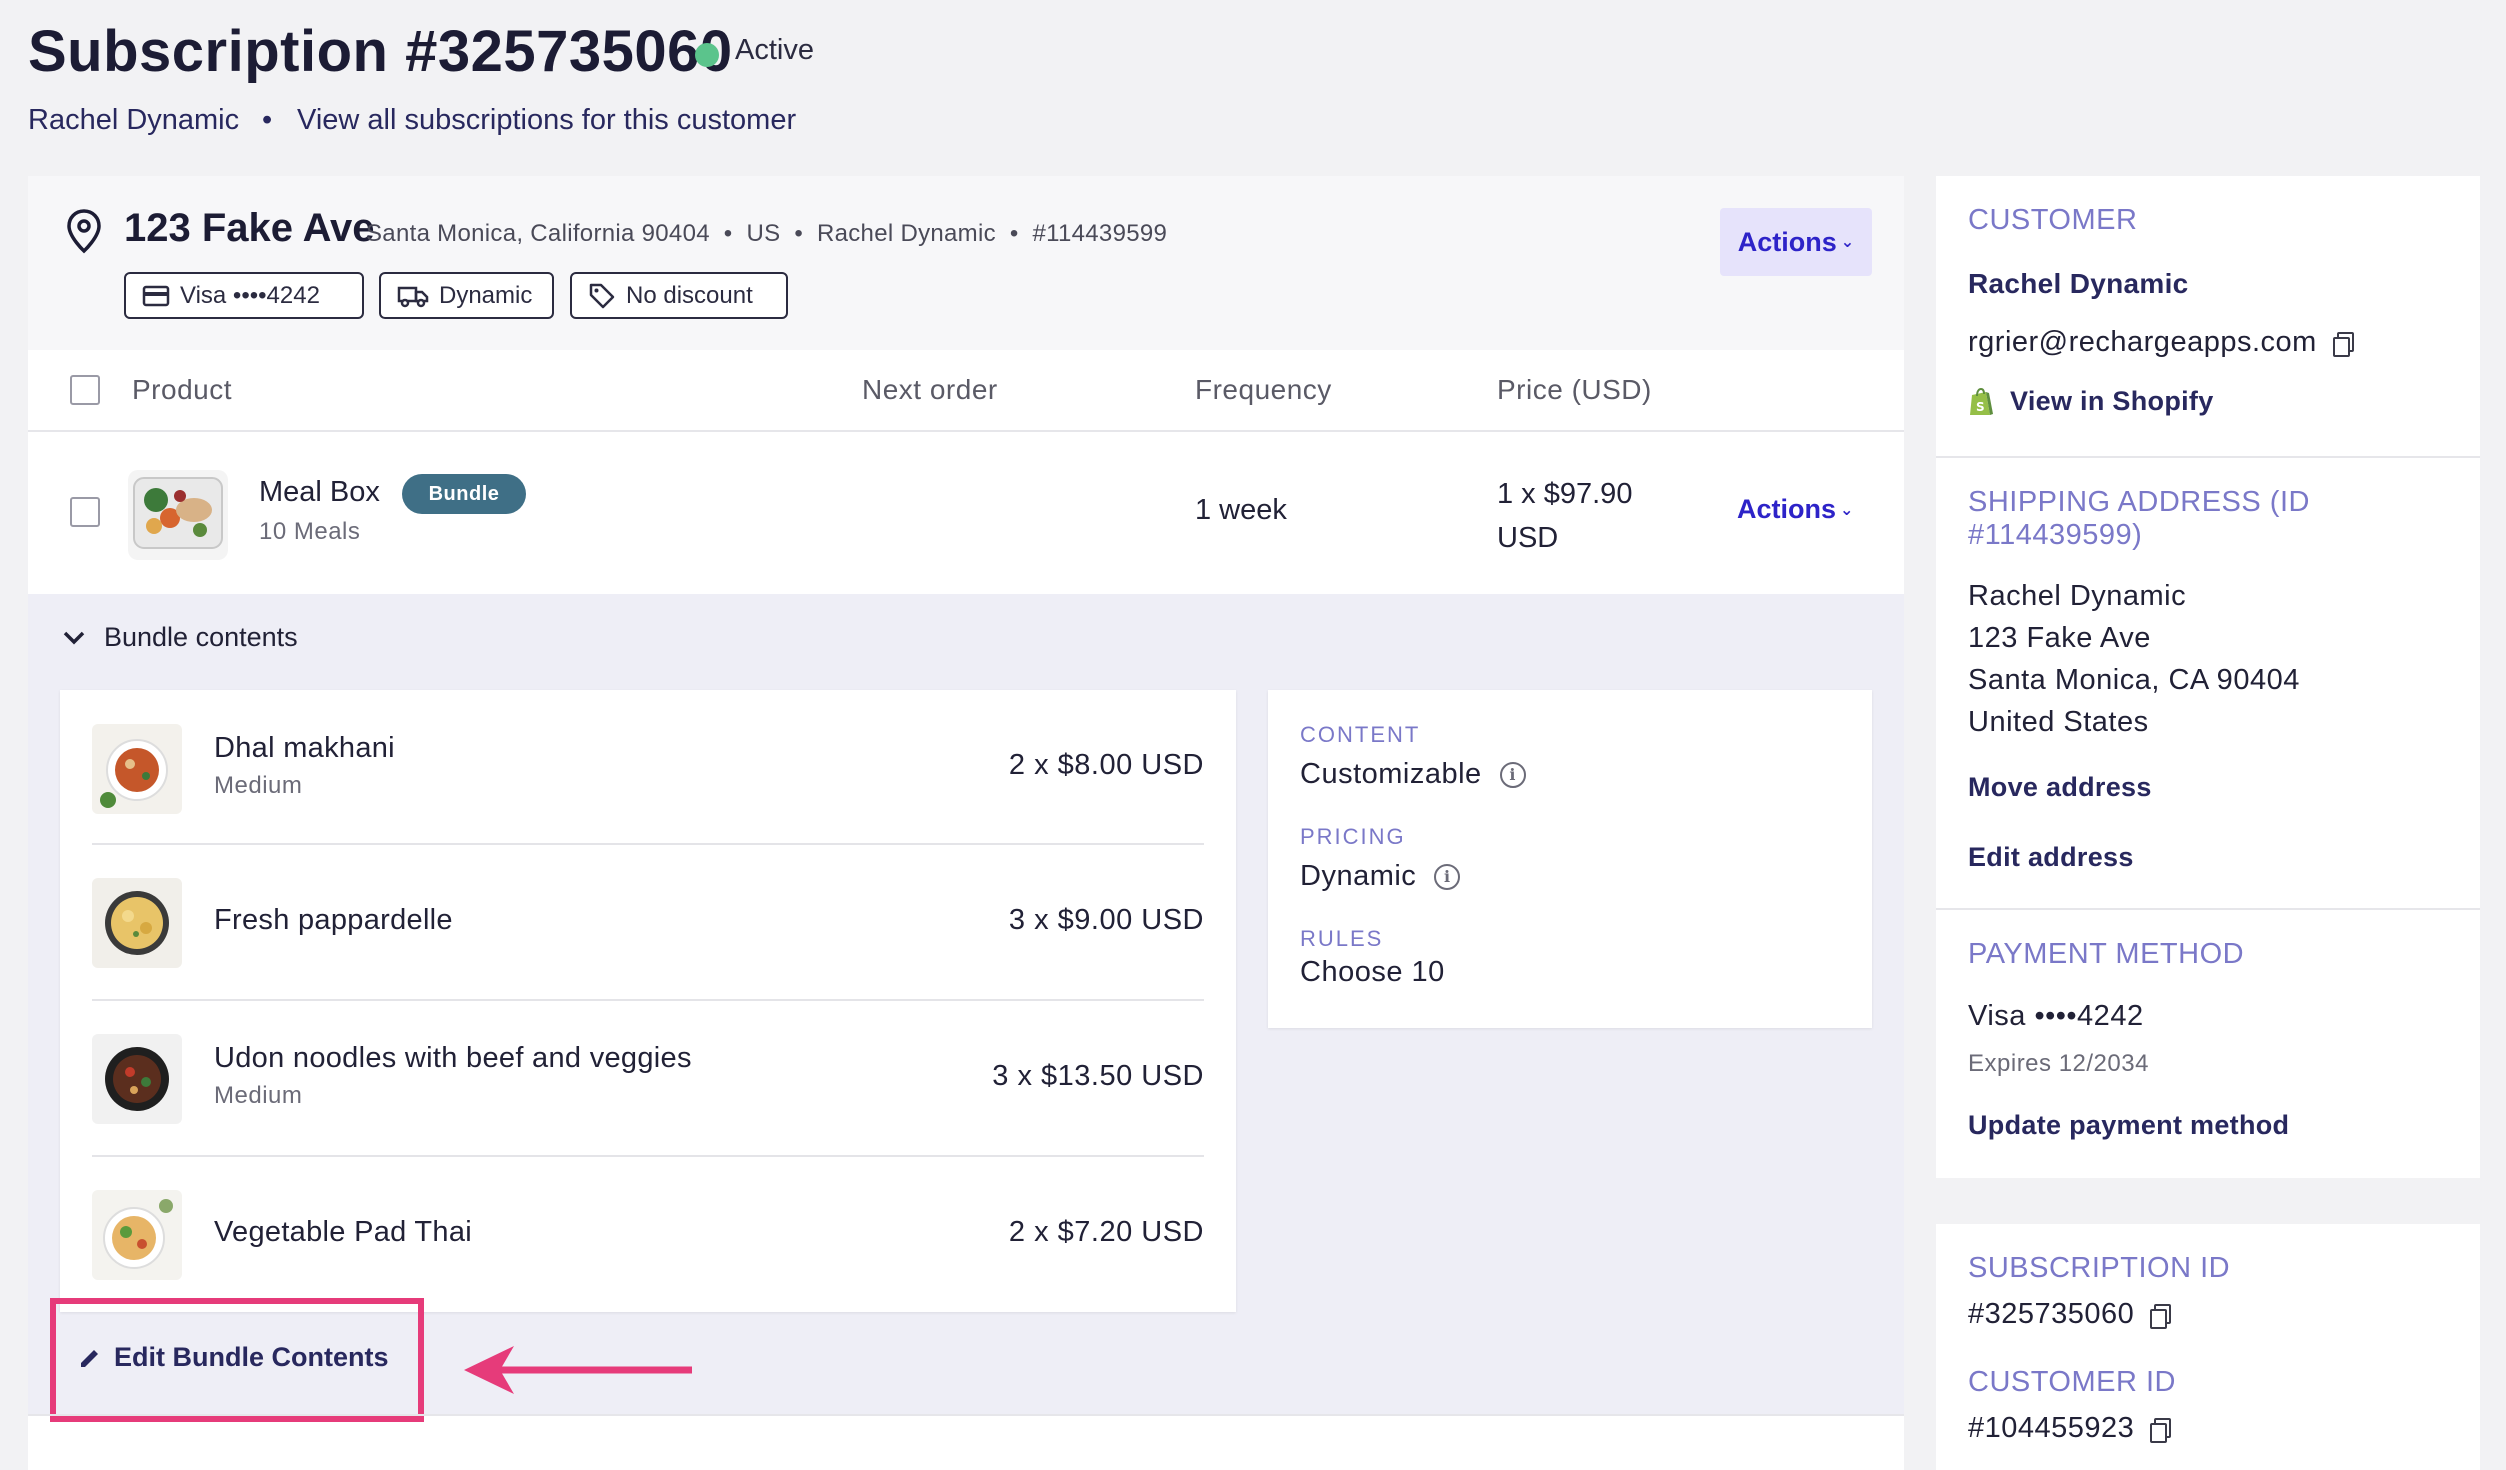  I want to click on bundle-item-quantity: 2 x $7.20 USD, so click(1106, 1232).